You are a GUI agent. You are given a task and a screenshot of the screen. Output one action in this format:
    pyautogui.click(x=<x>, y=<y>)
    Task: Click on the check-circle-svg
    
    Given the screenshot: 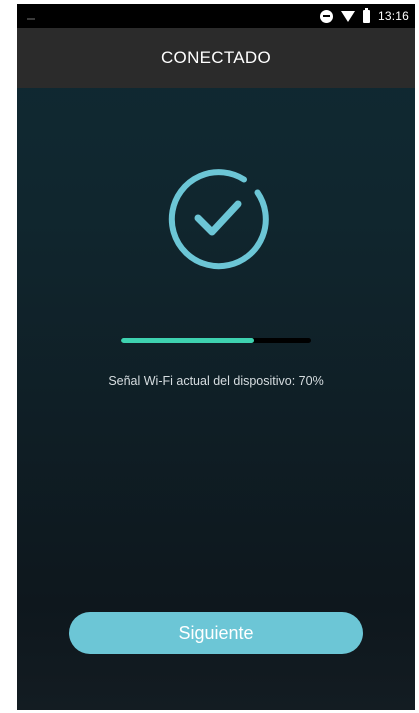 What is the action you would take?
    pyautogui.click(x=218, y=219)
    